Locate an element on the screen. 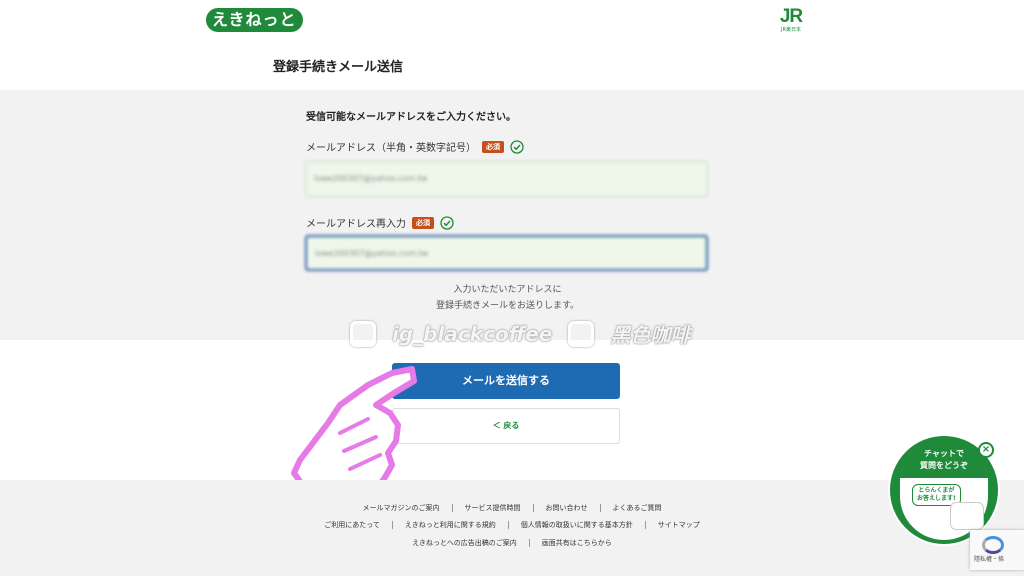  footer-links-row-3: えきねっとへの広告出稿のご案内 画面共有はこちらから is located at coordinates (512, 543).